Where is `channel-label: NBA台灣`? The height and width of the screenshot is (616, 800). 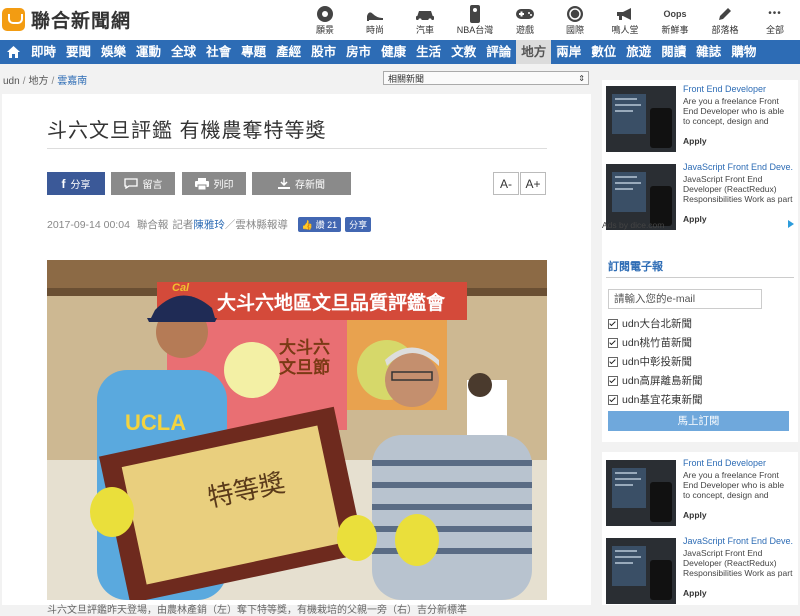 channel-label: NBA台灣 is located at coordinates (475, 30).